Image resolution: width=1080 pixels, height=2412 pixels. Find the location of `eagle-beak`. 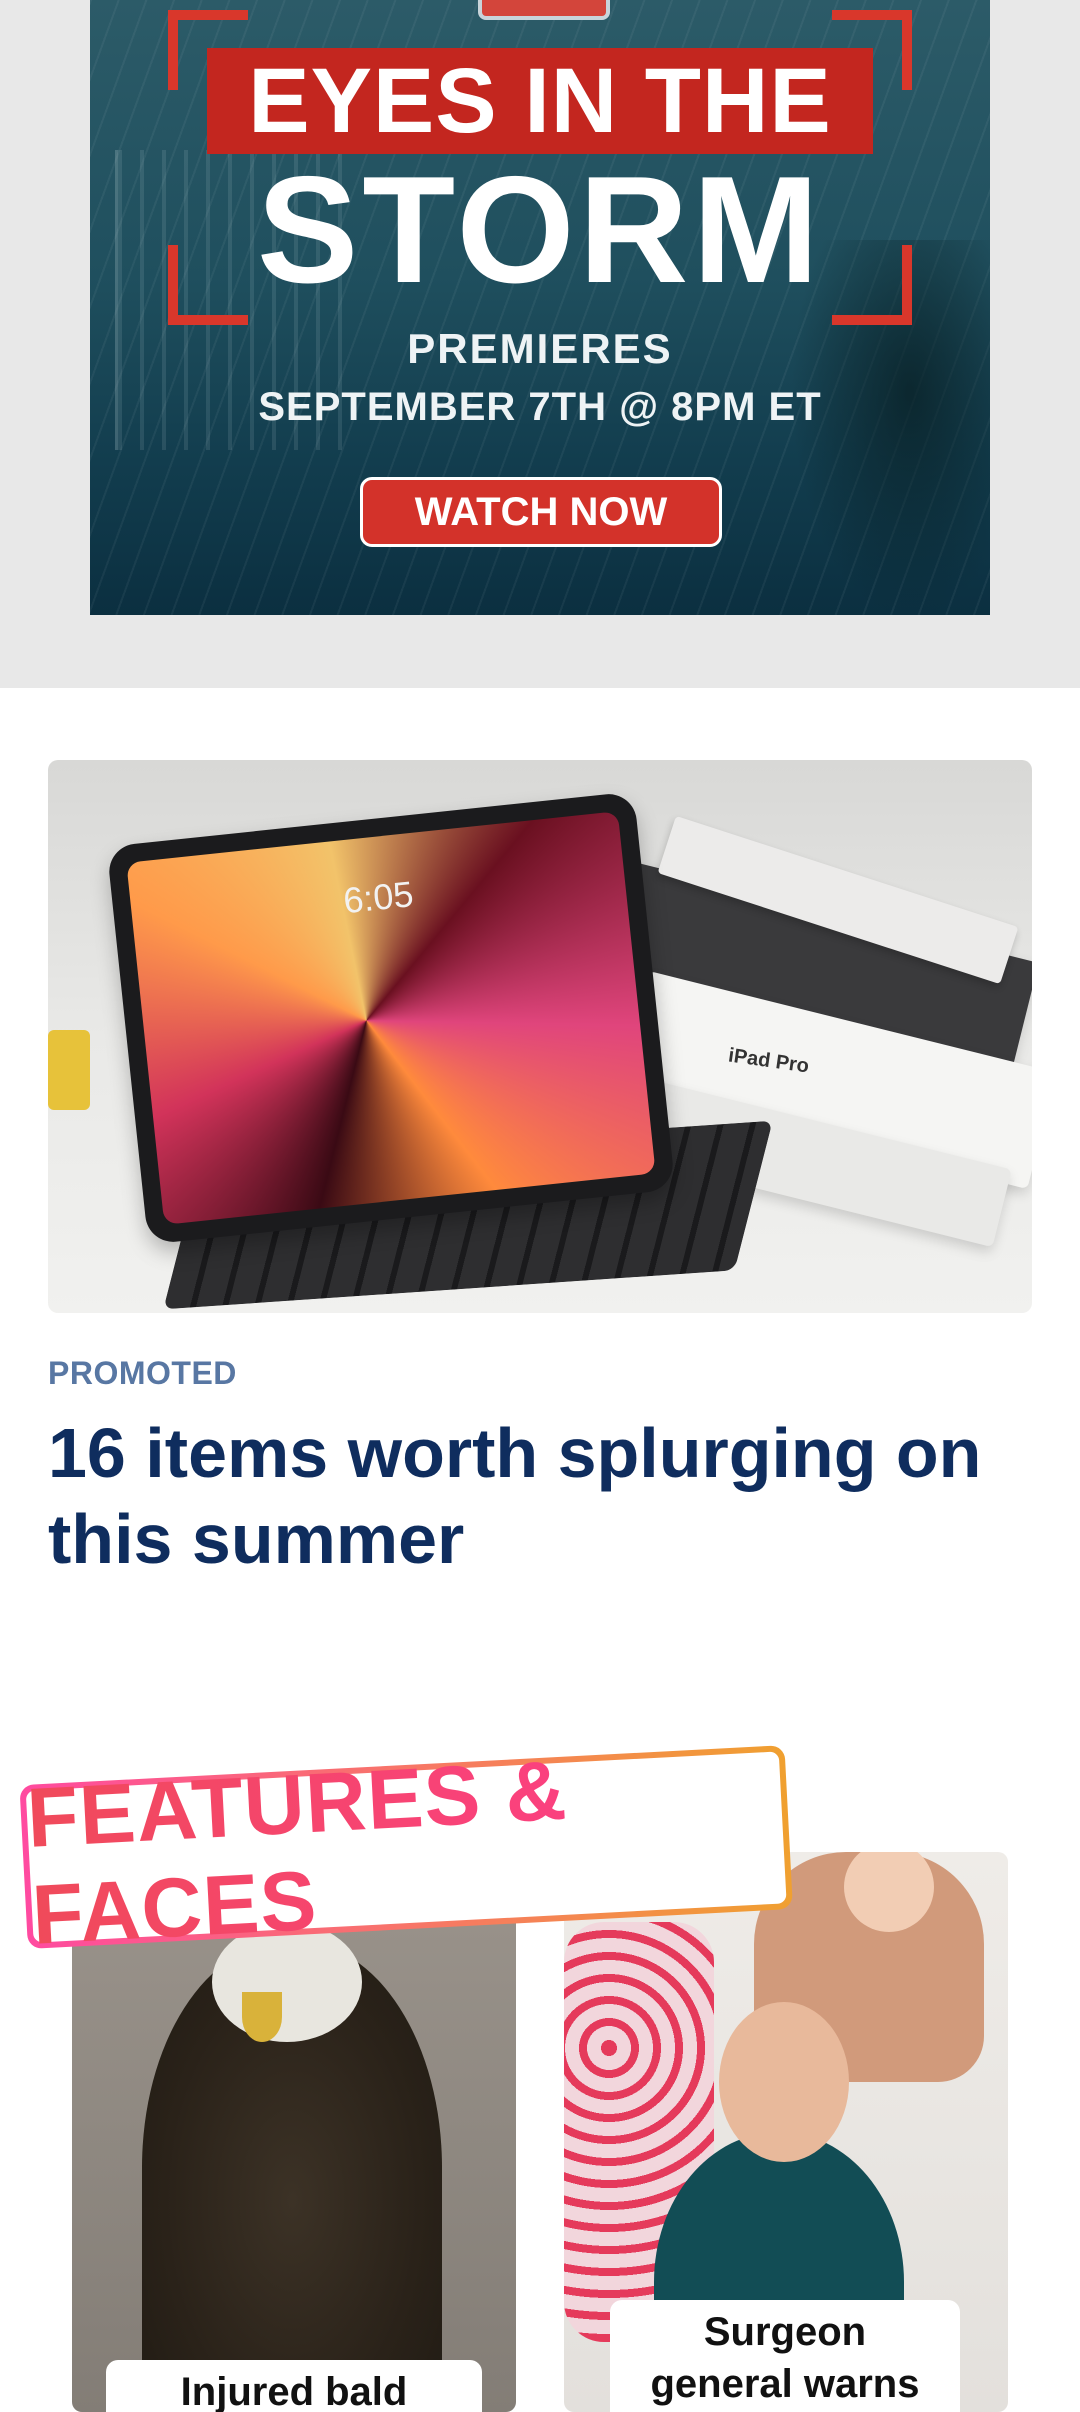

eagle-beak is located at coordinates (262, 2017).